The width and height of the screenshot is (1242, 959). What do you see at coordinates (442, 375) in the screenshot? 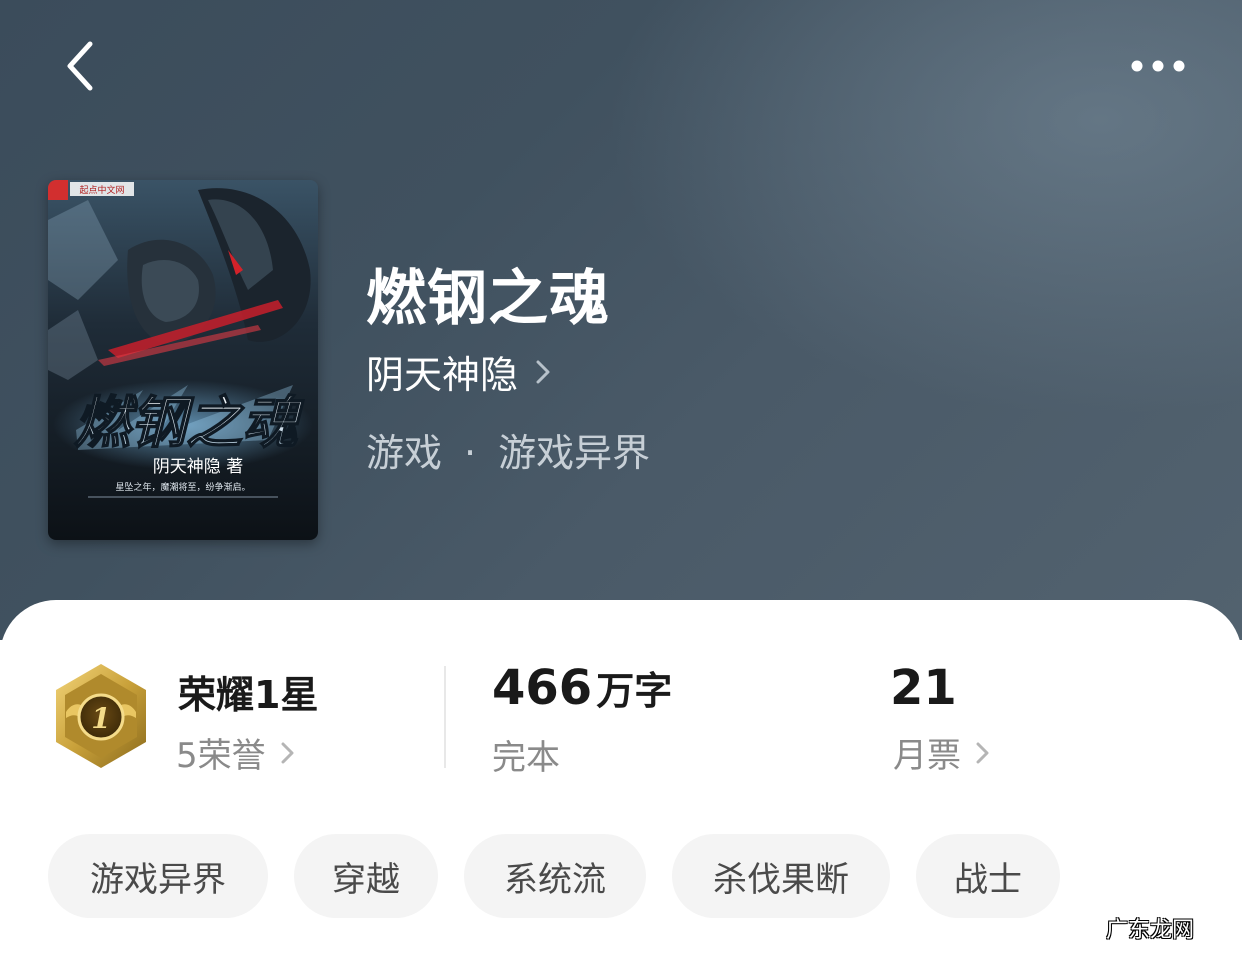
I see `author-name: 阴天神隐` at bounding box center [442, 375].